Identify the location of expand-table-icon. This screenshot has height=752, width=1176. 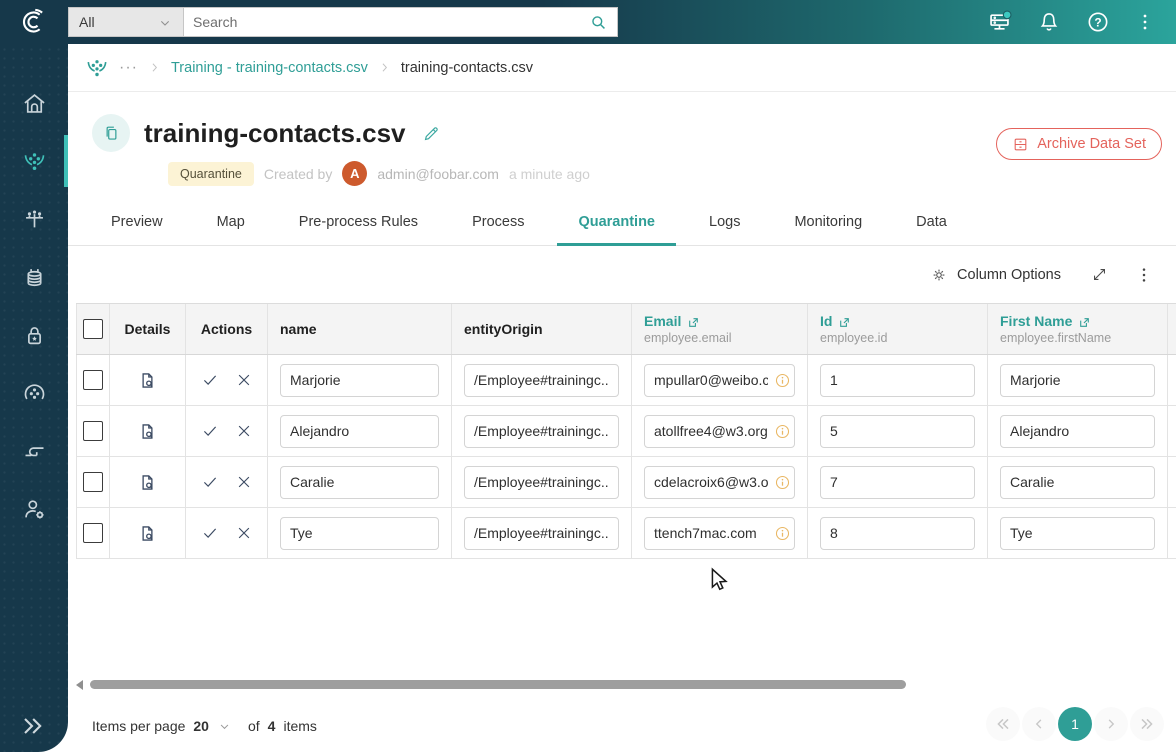
(1099, 275).